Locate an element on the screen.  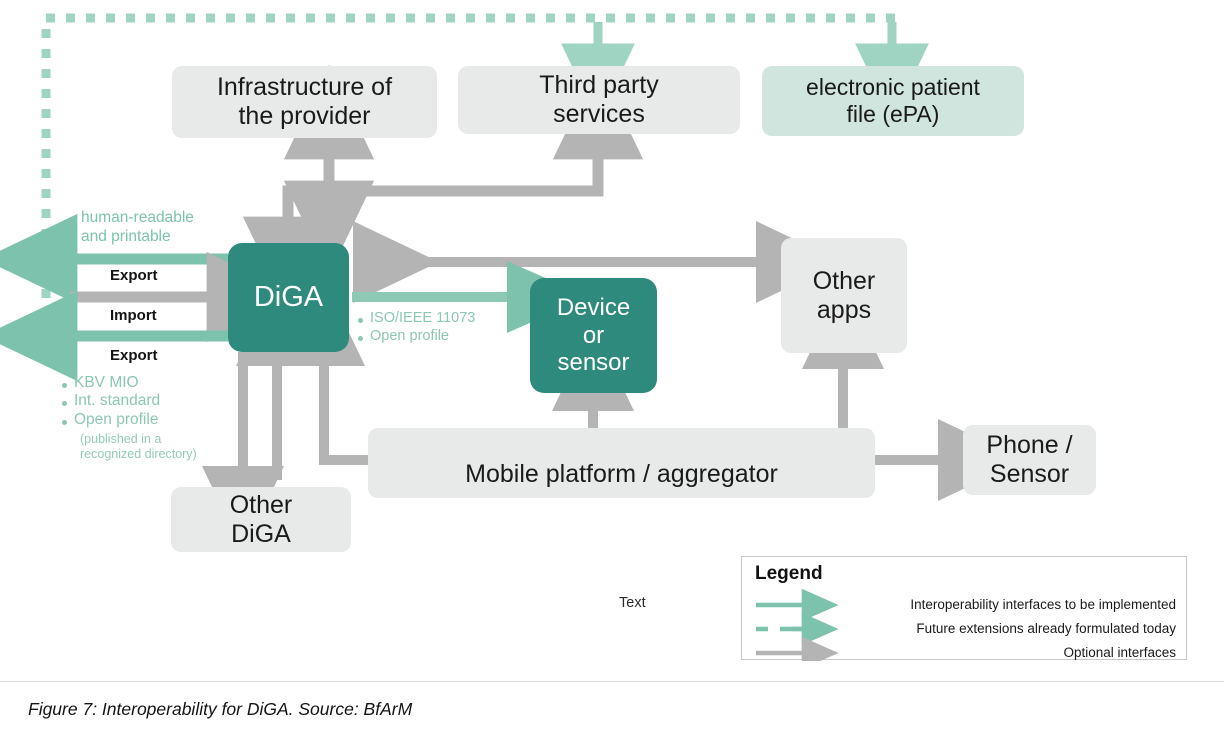
arrow-diga-to-infrastructure-and-thirdparty is located at coordinates (443, 188).